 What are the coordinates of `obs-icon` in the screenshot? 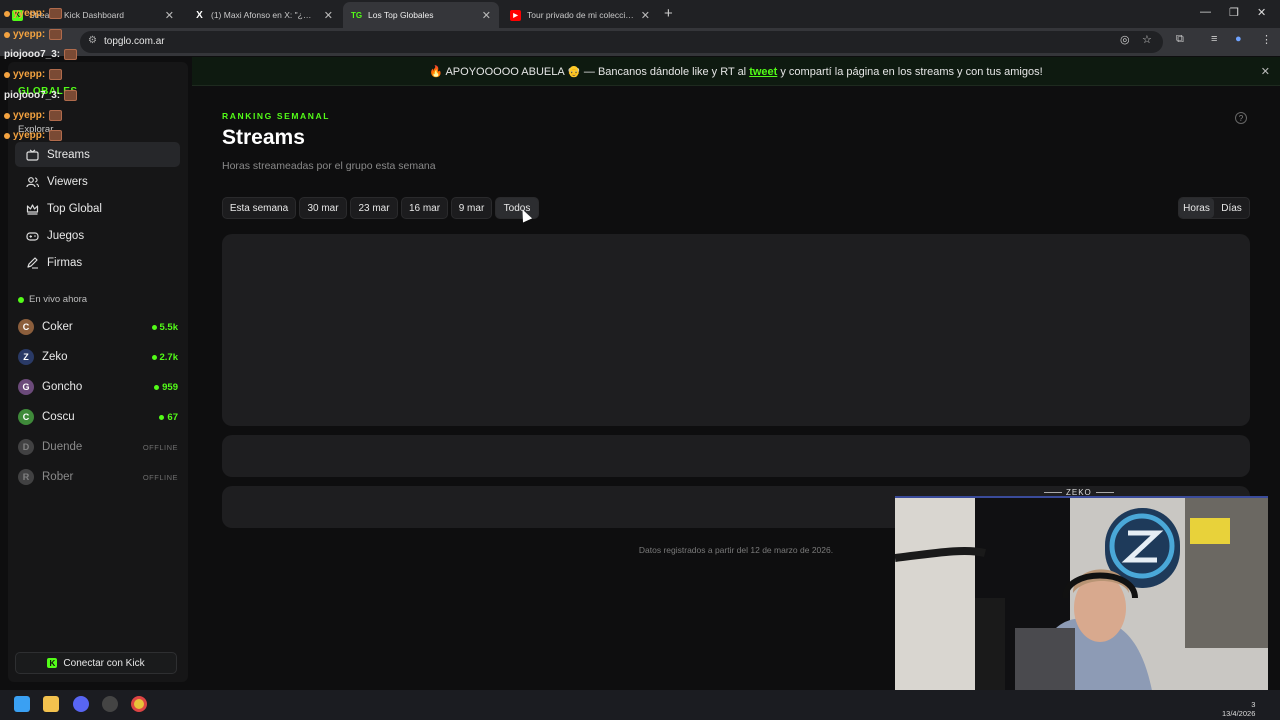 It's located at (110, 704).